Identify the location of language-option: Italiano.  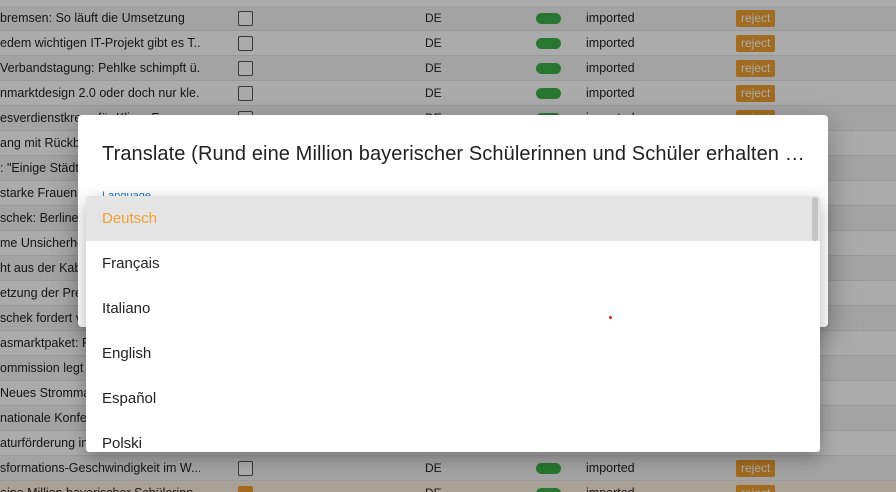
(453, 308).